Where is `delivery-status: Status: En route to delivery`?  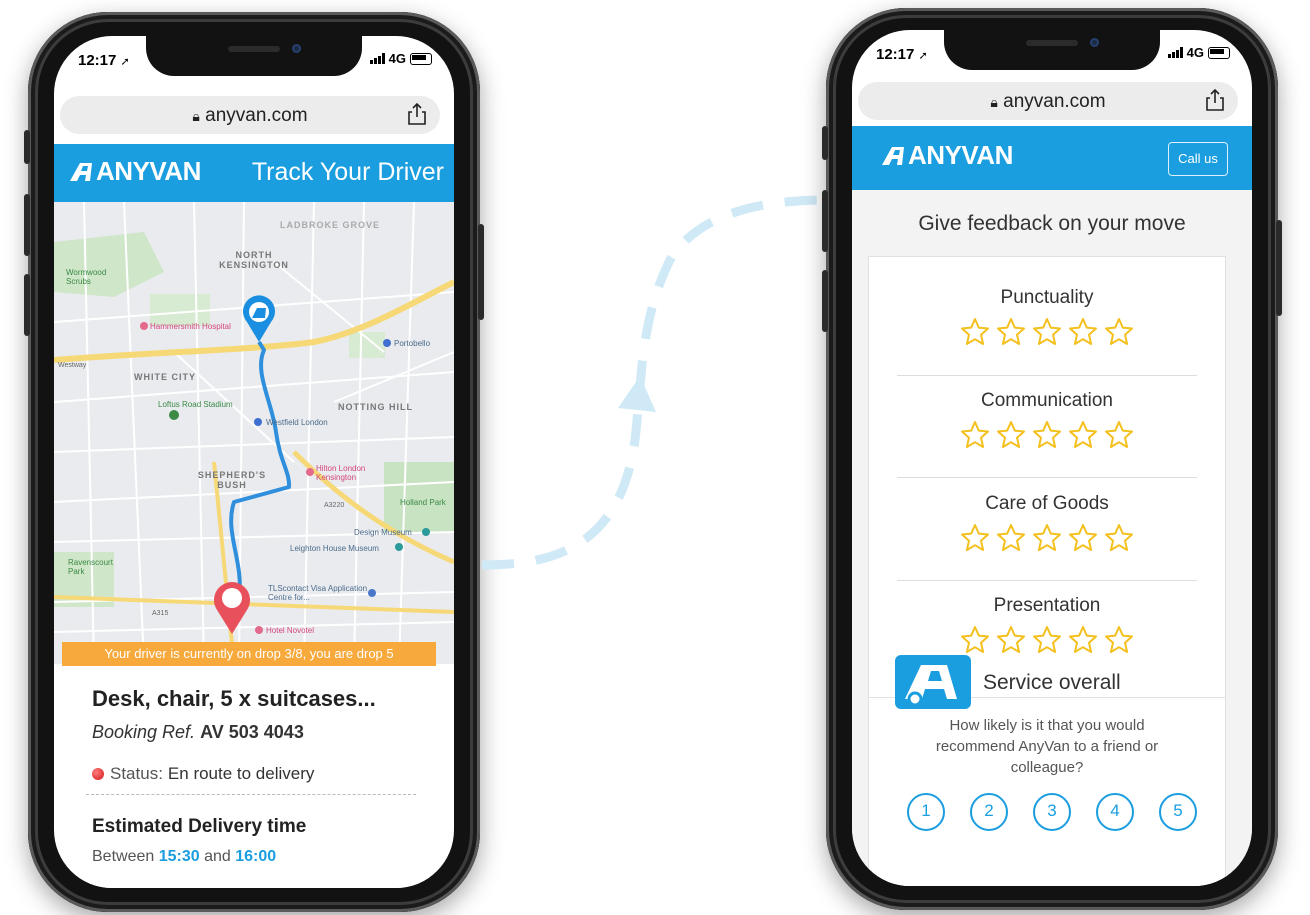
delivery-status: Status: En route to delivery is located at coordinates (203, 774).